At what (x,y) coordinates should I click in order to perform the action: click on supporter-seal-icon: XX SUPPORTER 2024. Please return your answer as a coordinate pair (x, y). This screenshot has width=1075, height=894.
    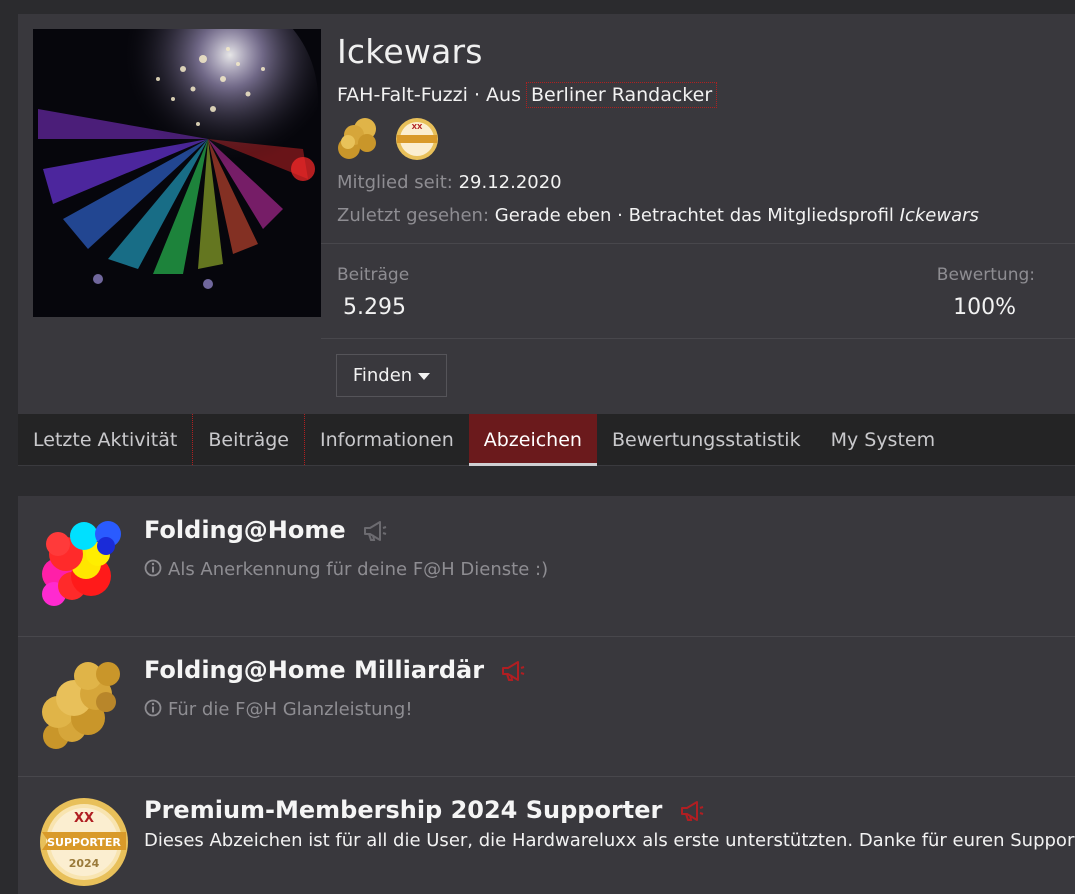
    Looking at the image, I should click on (84, 842).